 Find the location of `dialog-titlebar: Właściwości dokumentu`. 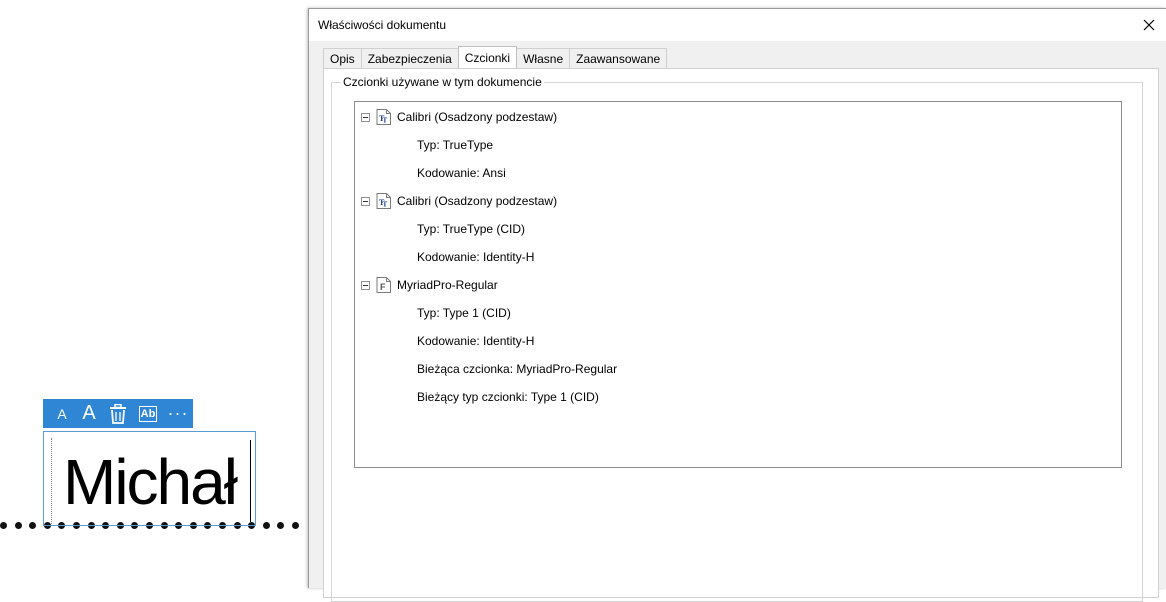

dialog-titlebar: Właściwości dokumentu is located at coordinates (737, 25).